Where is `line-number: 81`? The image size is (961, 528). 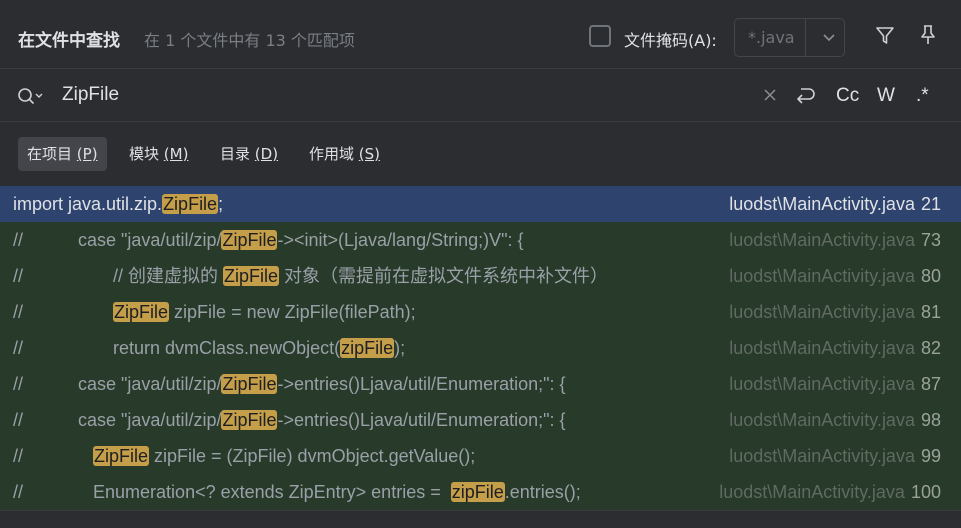
line-number: 81 is located at coordinates (930, 312).